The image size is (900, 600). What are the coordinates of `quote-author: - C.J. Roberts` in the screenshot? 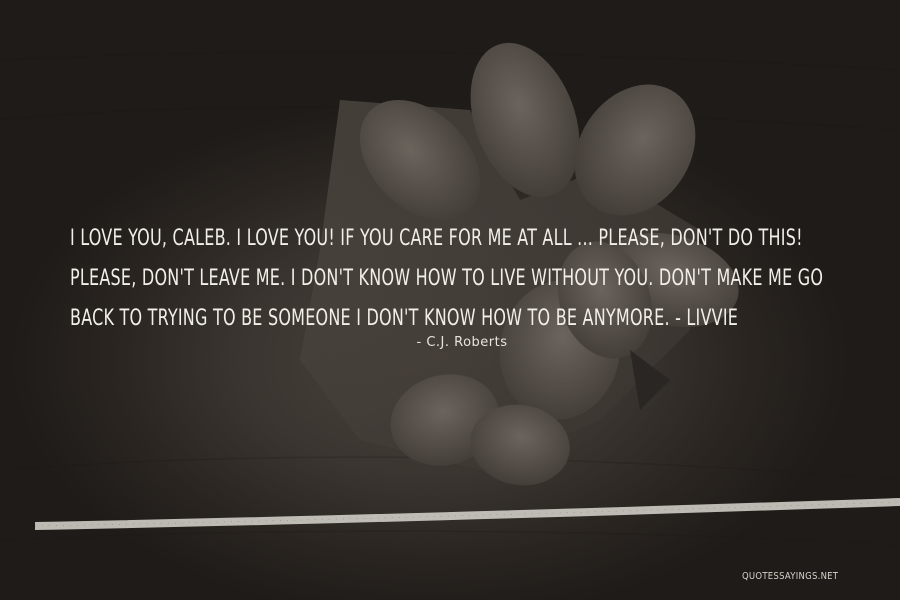 It's located at (462, 342).